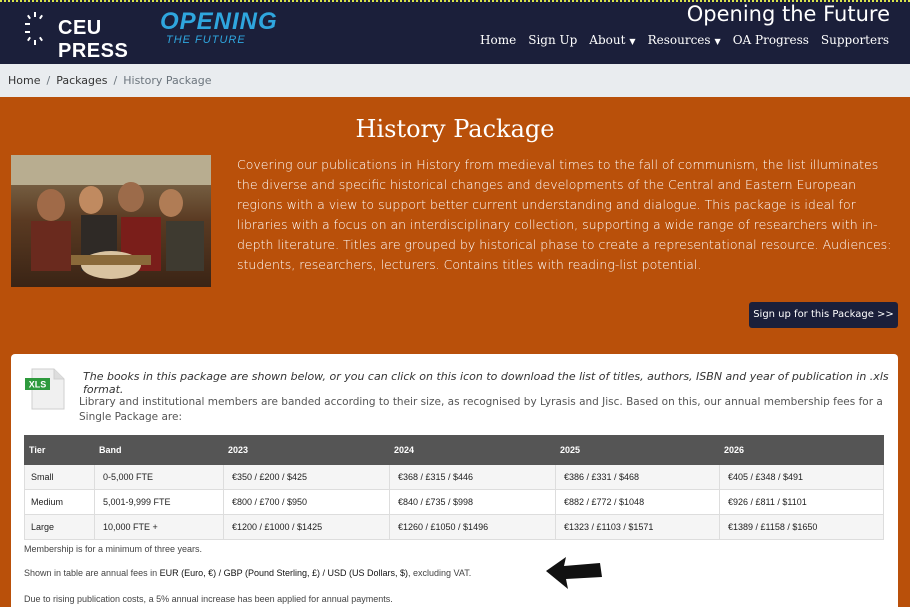 The image size is (910, 607). What do you see at coordinates (306, 527) in the screenshot?
I see `table-cell: €1200 / £1000 / $1425` at bounding box center [306, 527].